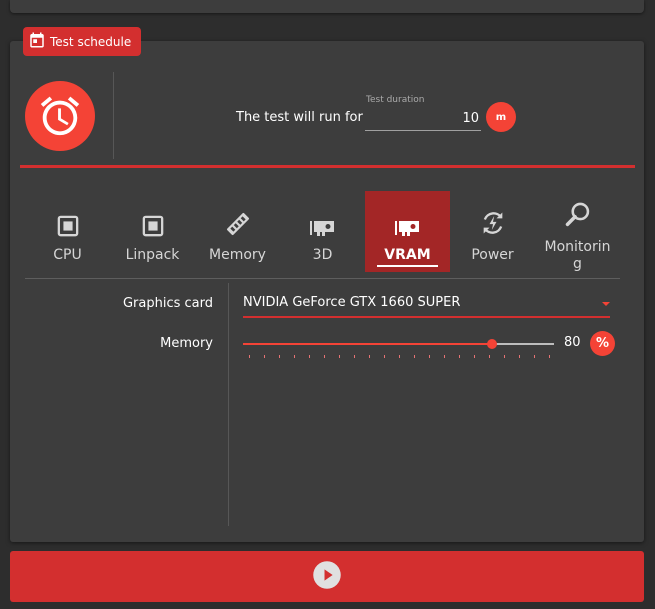  I want to click on slider-thumb, so click(491, 344).